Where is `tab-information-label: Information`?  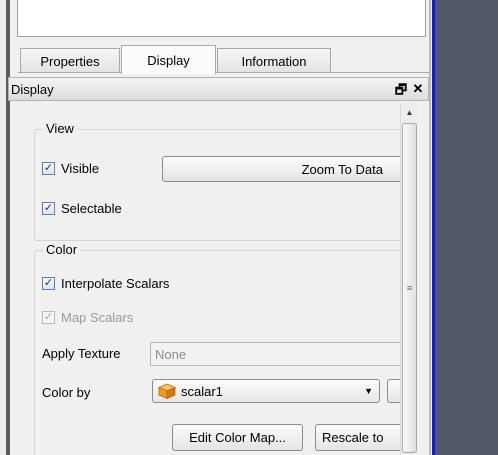
tab-information-label: Information is located at coordinates (274, 61).